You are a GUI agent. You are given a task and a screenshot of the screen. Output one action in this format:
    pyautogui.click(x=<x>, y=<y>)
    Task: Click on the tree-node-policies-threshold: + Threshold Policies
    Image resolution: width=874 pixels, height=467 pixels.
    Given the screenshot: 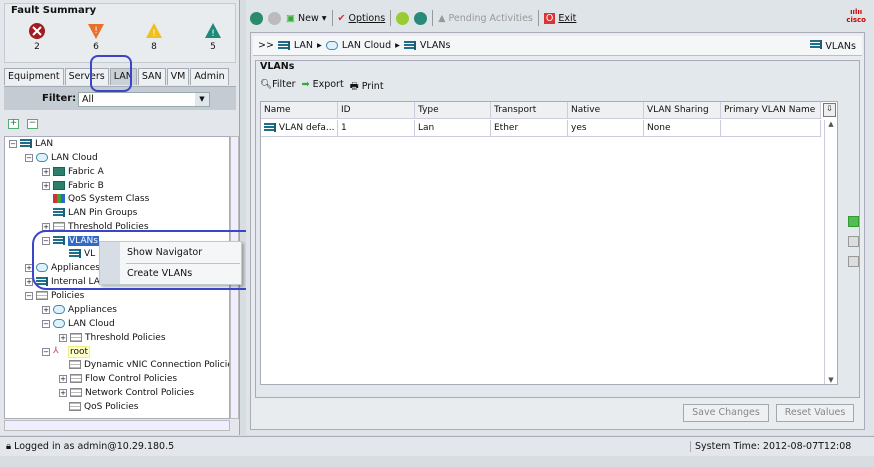 What is the action you would take?
    pyautogui.click(x=112, y=338)
    